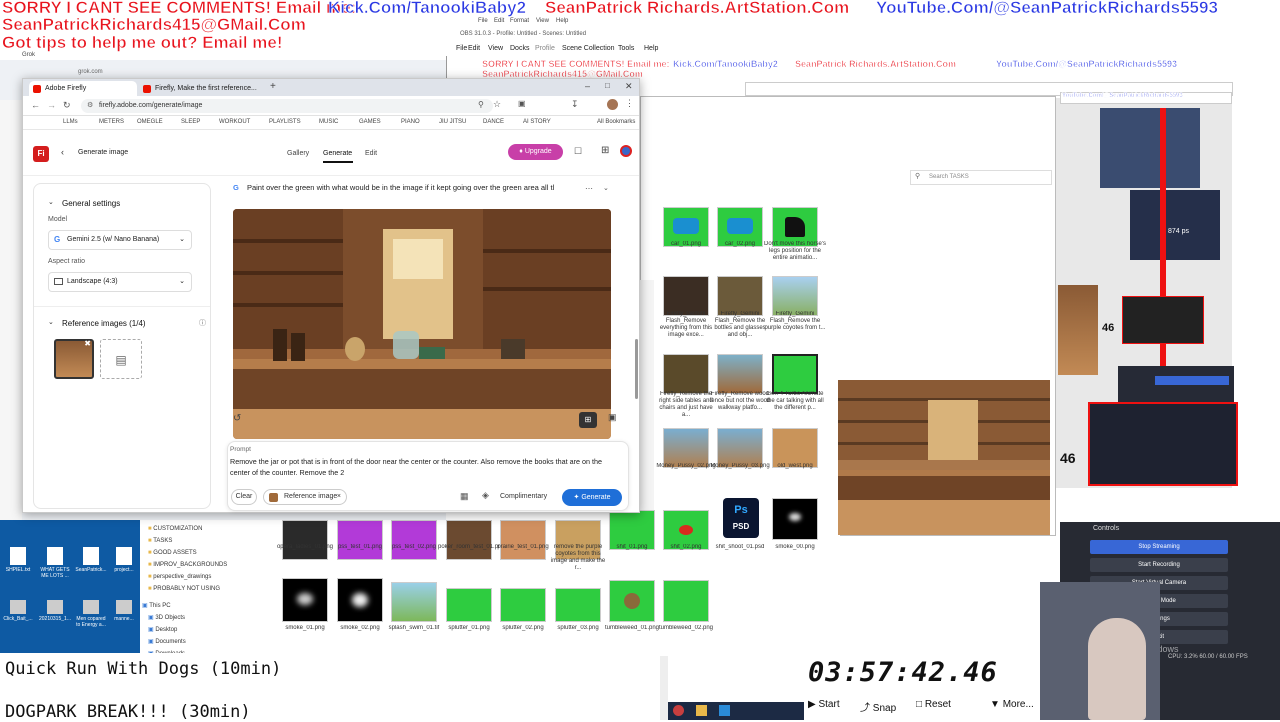  I want to click on generate-button: ✦ Generate, so click(592, 497).